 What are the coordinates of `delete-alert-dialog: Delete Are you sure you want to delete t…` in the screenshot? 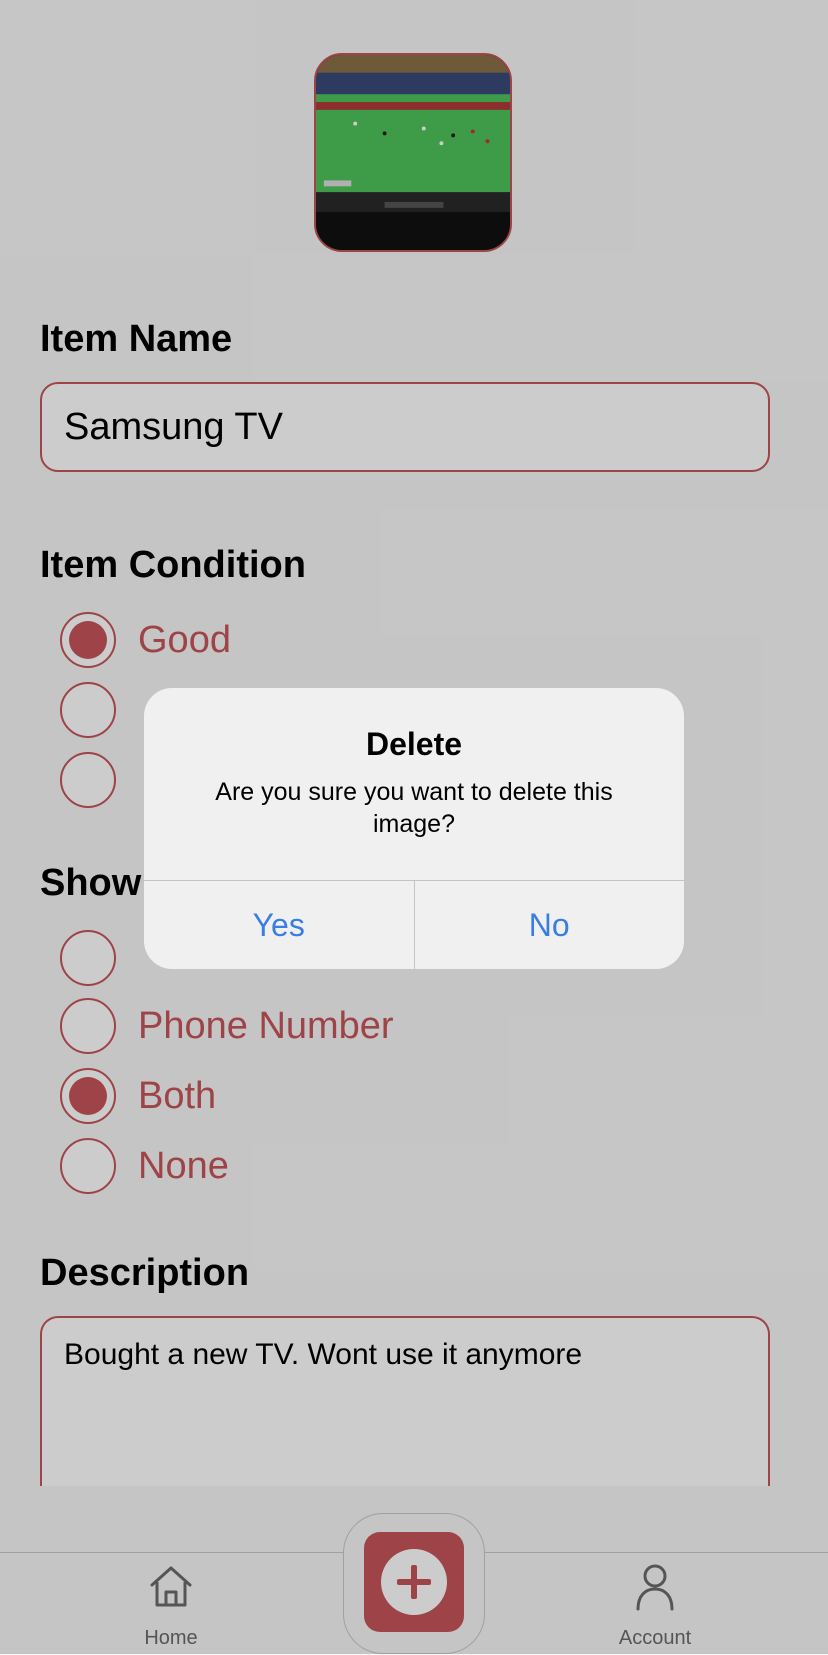 It's located at (414, 828).